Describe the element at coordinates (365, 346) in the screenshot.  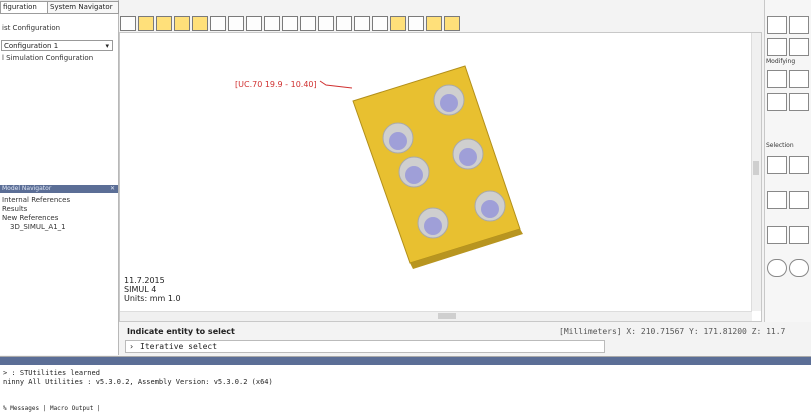
I see `command-input: › Iterative select` at that location.